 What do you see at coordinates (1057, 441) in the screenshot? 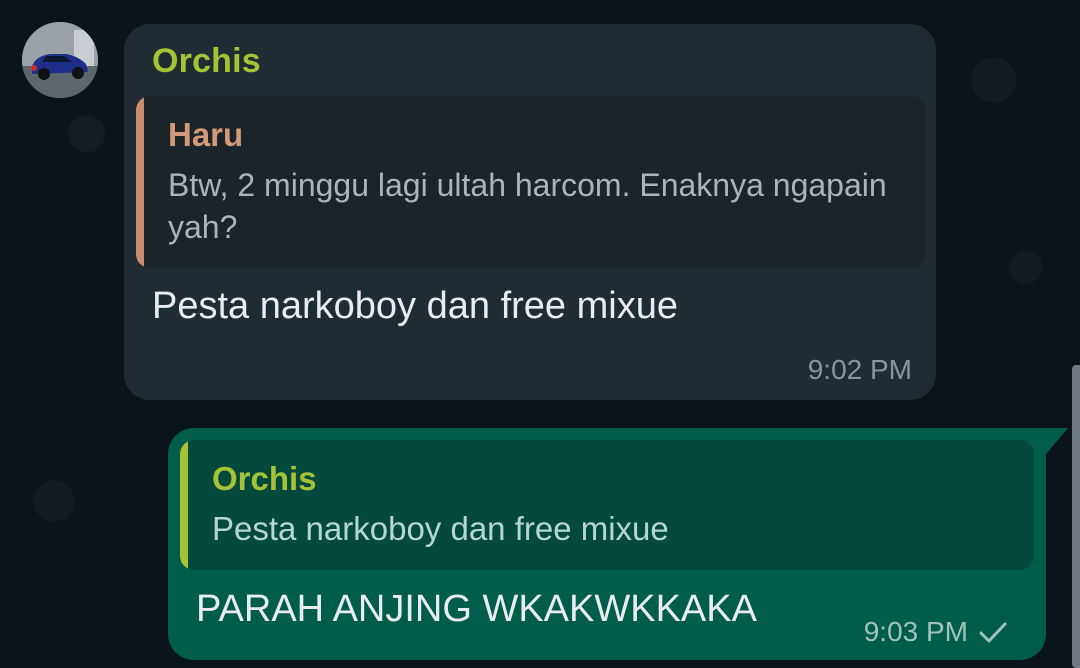
I see `bubble-tail` at bounding box center [1057, 441].